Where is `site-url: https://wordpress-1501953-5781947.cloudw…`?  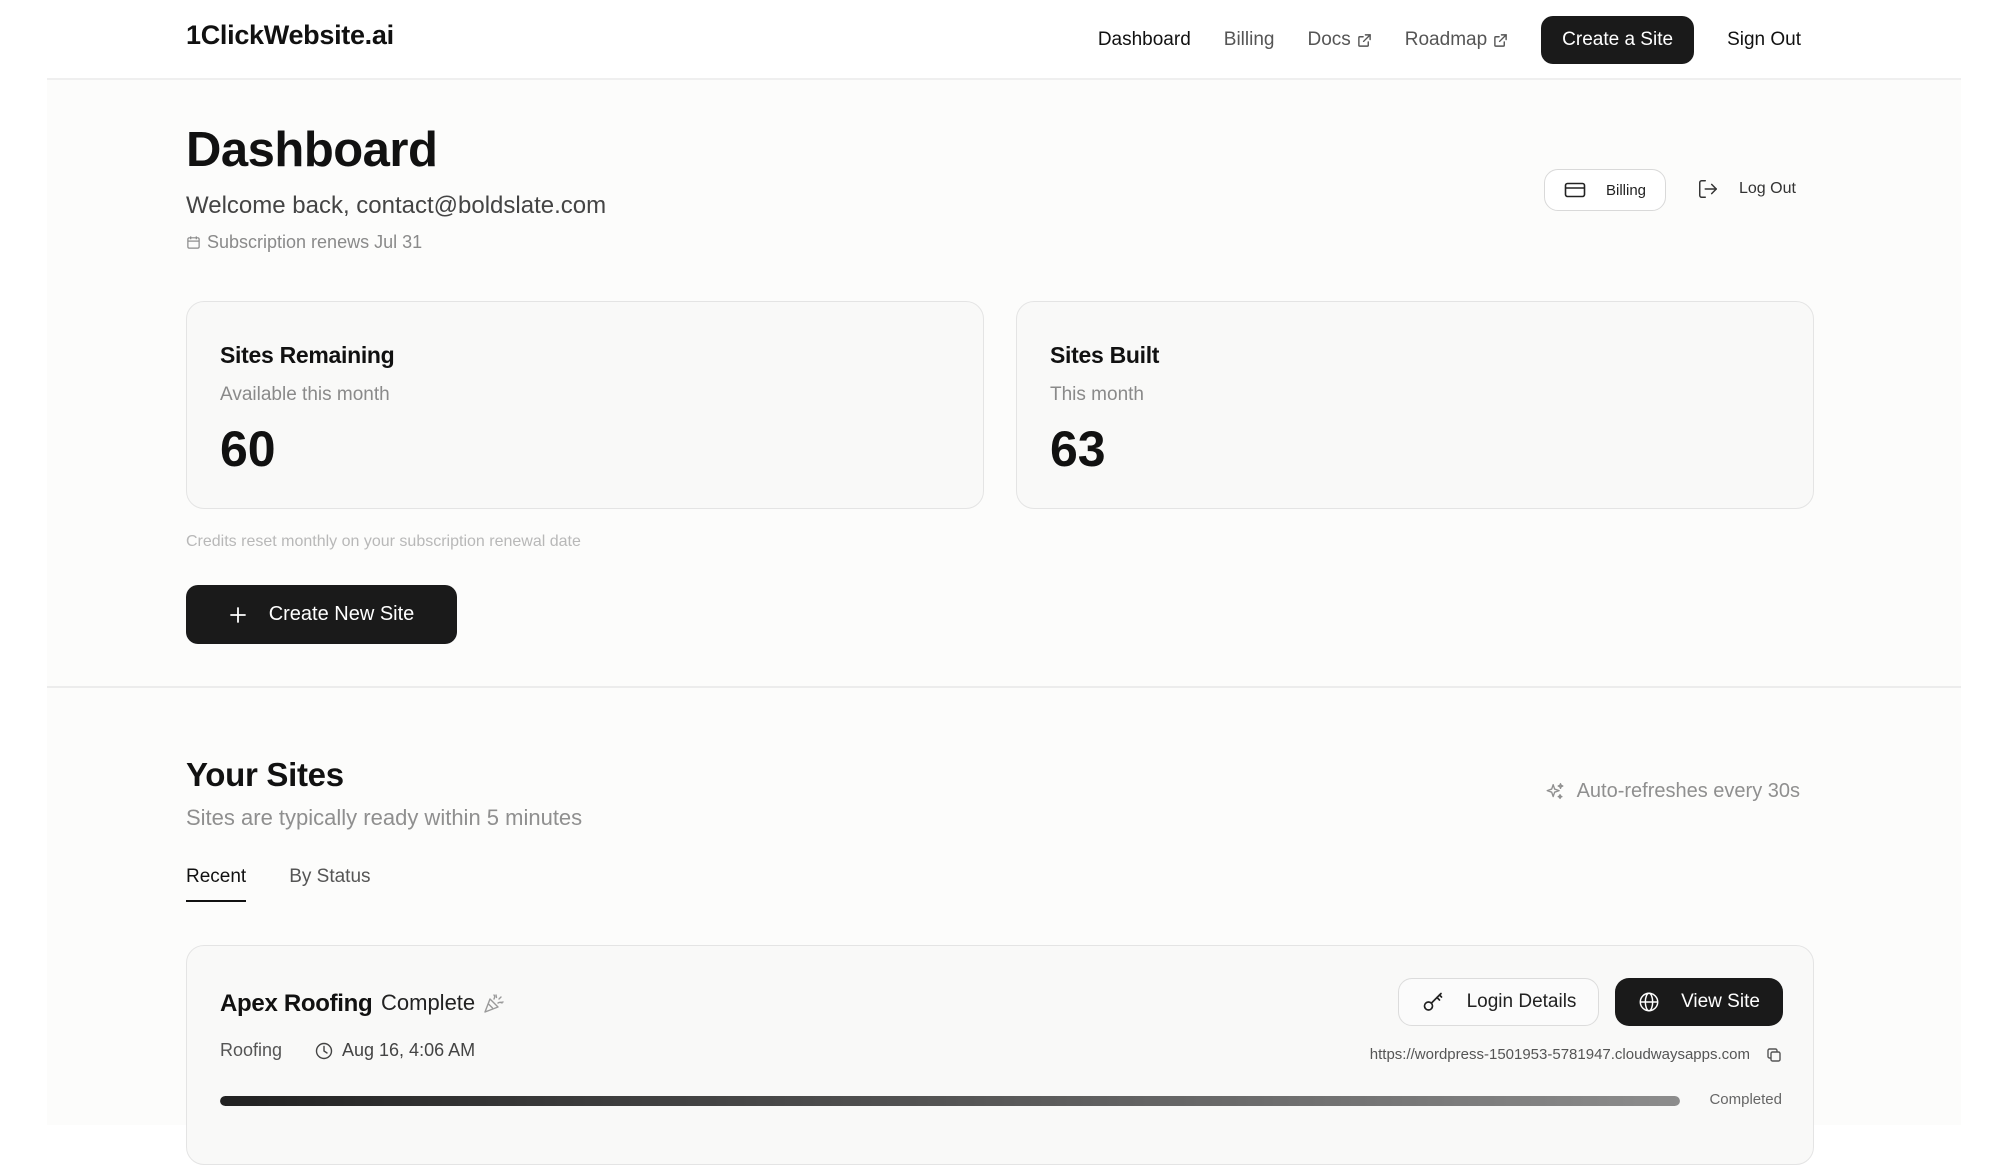 site-url: https://wordpress-1501953-5781947.cloudw… is located at coordinates (1576, 1054).